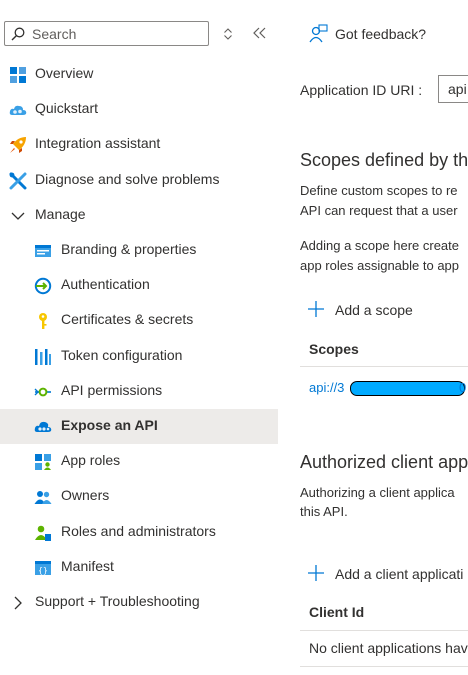 This screenshot has width=468, height=675. Describe the element at coordinates (139, 215) in the screenshot. I see `sidebar-group-manage: Manage` at that location.